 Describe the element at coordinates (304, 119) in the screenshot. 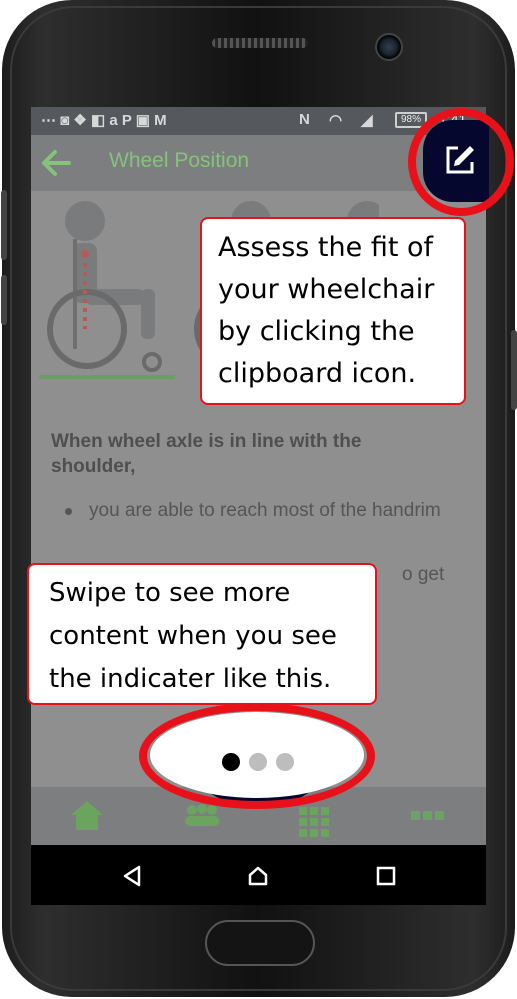

I see `nfc-icon: N` at that location.